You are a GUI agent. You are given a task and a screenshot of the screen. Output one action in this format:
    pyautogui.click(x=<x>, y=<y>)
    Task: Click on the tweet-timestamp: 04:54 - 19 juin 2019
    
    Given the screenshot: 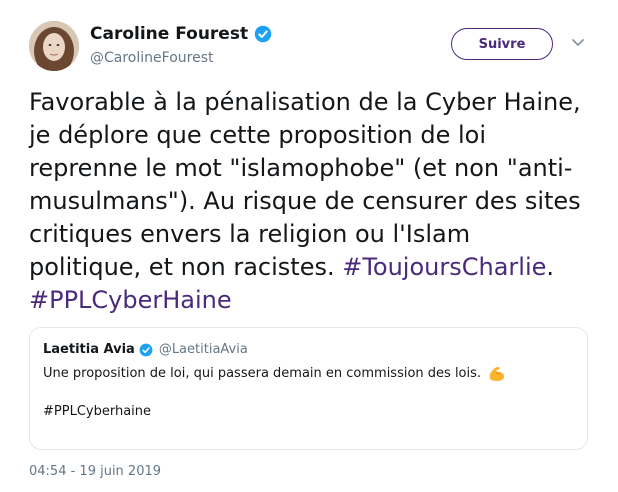 What is the action you would take?
    pyautogui.click(x=95, y=471)
    